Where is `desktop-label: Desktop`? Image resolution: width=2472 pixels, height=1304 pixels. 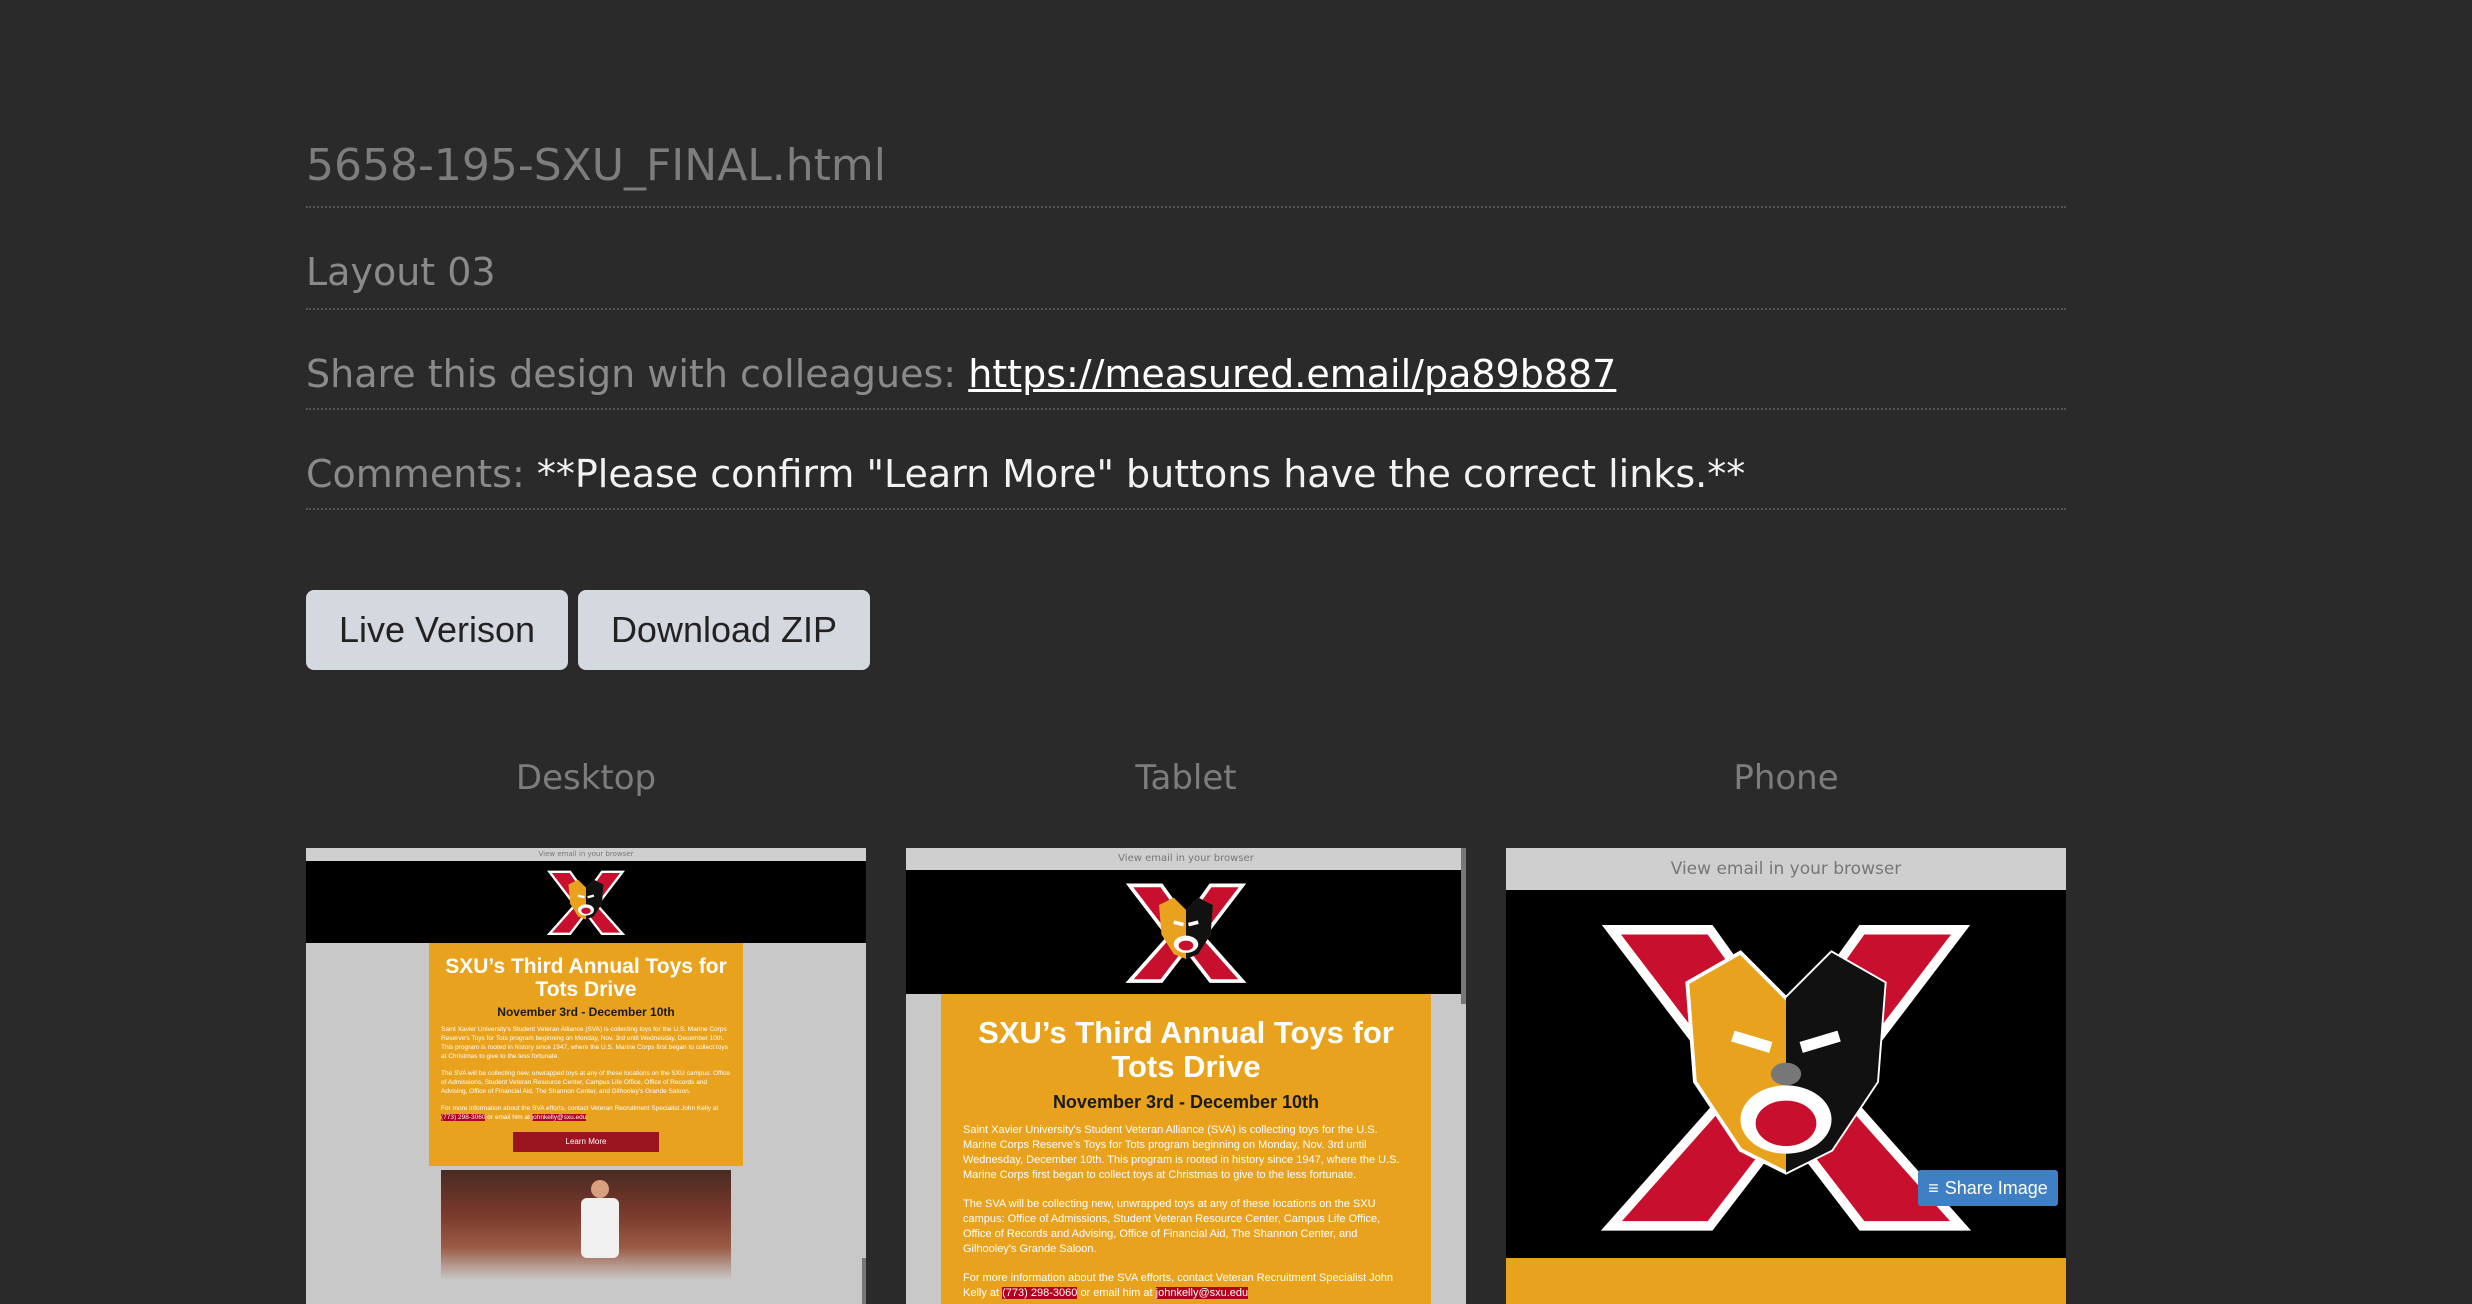
desktop-label: Desktop is located at coordinates (586, 778).